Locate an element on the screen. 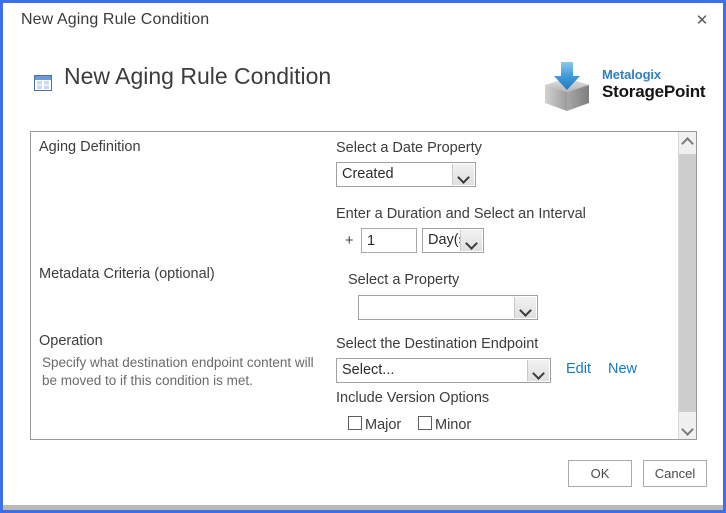  scrollbar-thumb is located at coordinates (687, 283).